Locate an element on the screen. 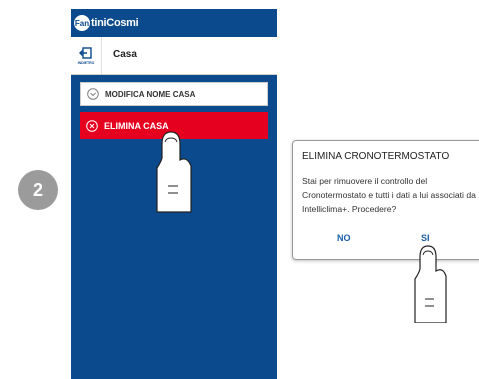  yes-button: SI is located at coordinates (425, 238).